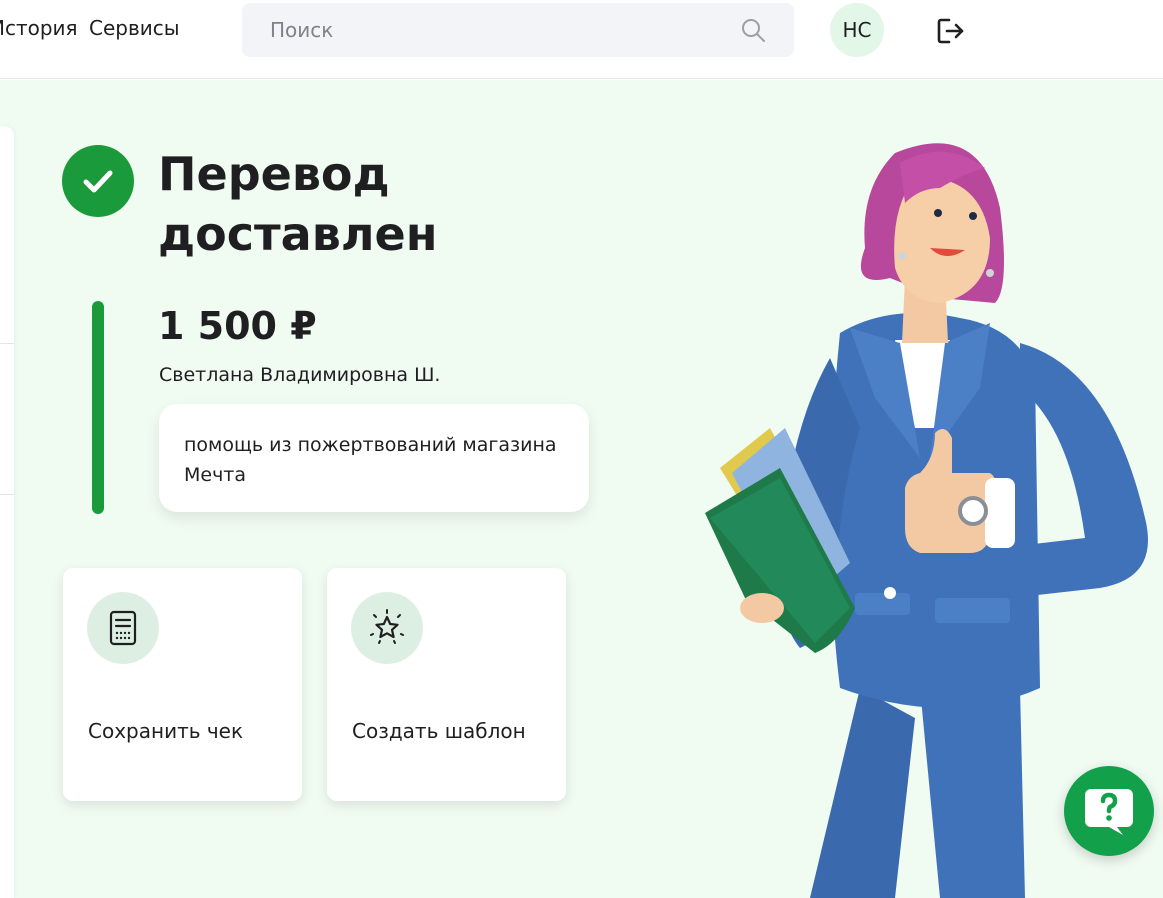  I want to click on transfer-message: помощь из пожертвований магазина Мечта, so click(374, 458).